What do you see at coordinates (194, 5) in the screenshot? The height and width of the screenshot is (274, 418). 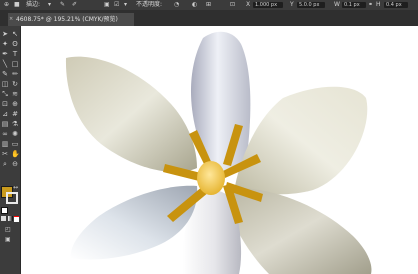 I see `style-icon: ◐` at bounding box center [194, 5].